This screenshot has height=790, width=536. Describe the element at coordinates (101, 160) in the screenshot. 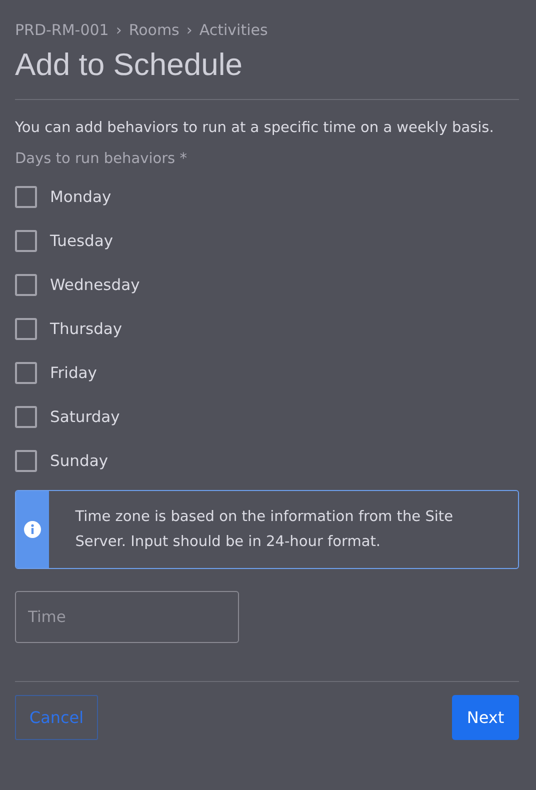

I see `field-label: Days to run behaviors *` at that location.